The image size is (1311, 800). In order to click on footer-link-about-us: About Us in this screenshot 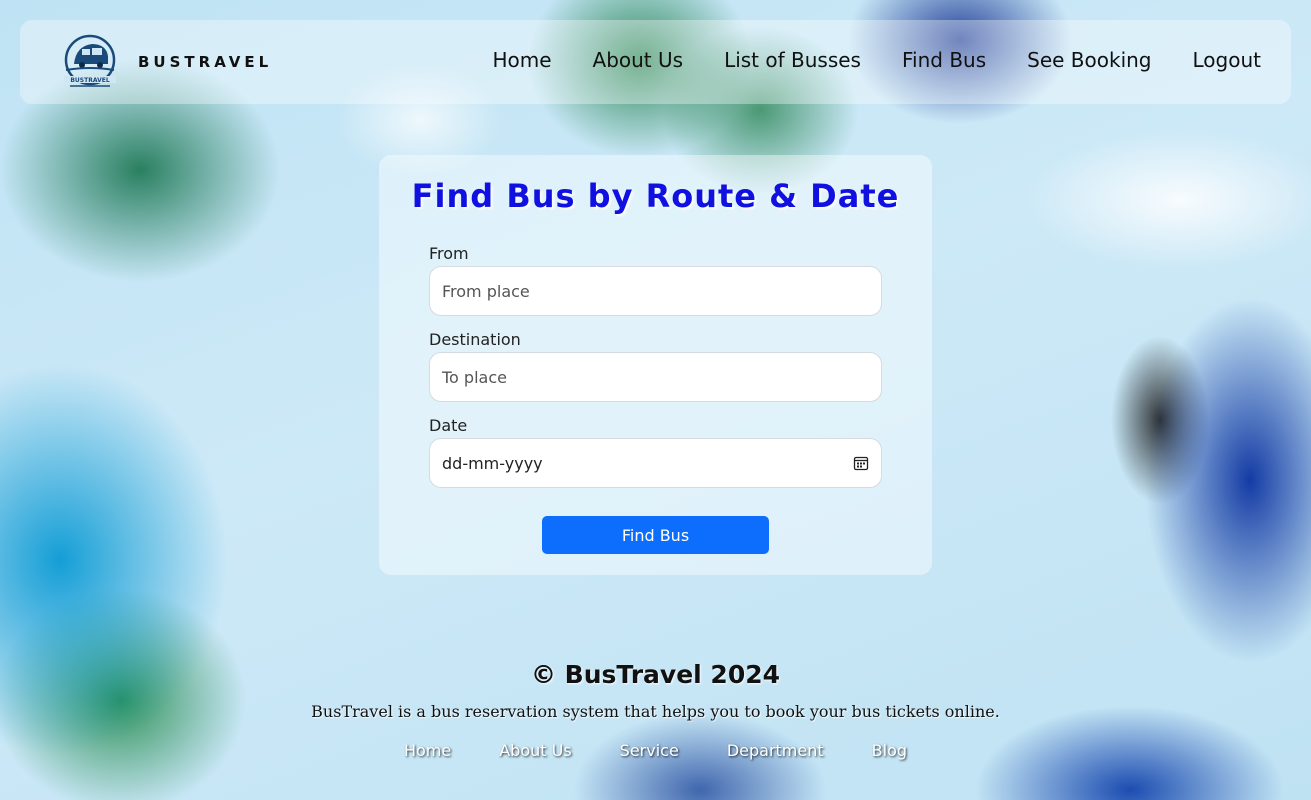, I will do `click(535, 750)`.